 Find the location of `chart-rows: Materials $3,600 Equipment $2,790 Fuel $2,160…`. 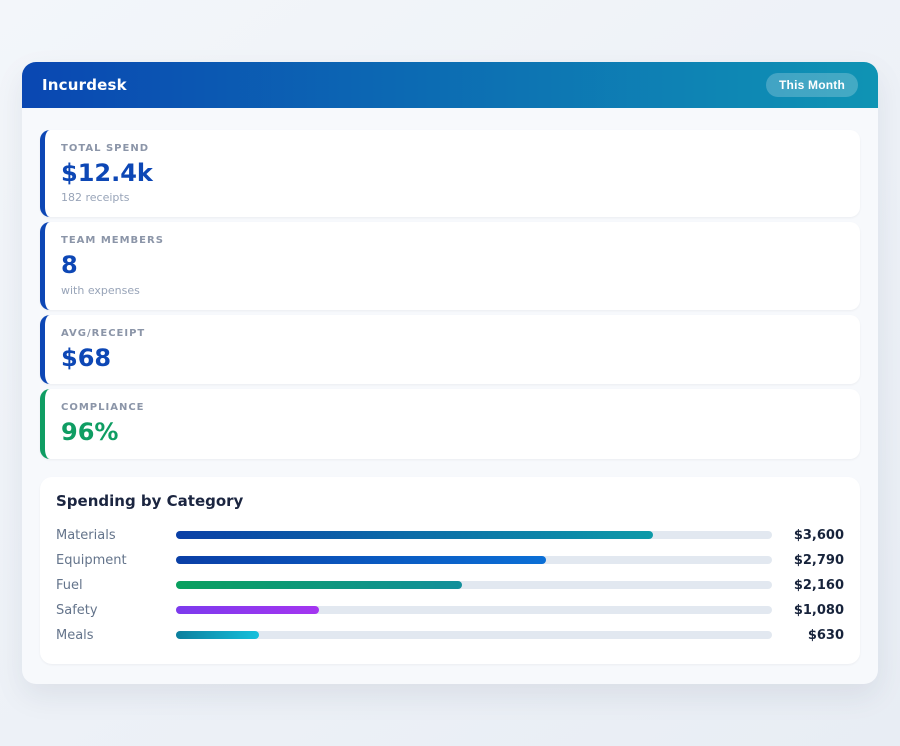

chart-rows: Materials $3,600 Equipment $2,790 Fuel $2,160… is located at coordinates (450, 585).